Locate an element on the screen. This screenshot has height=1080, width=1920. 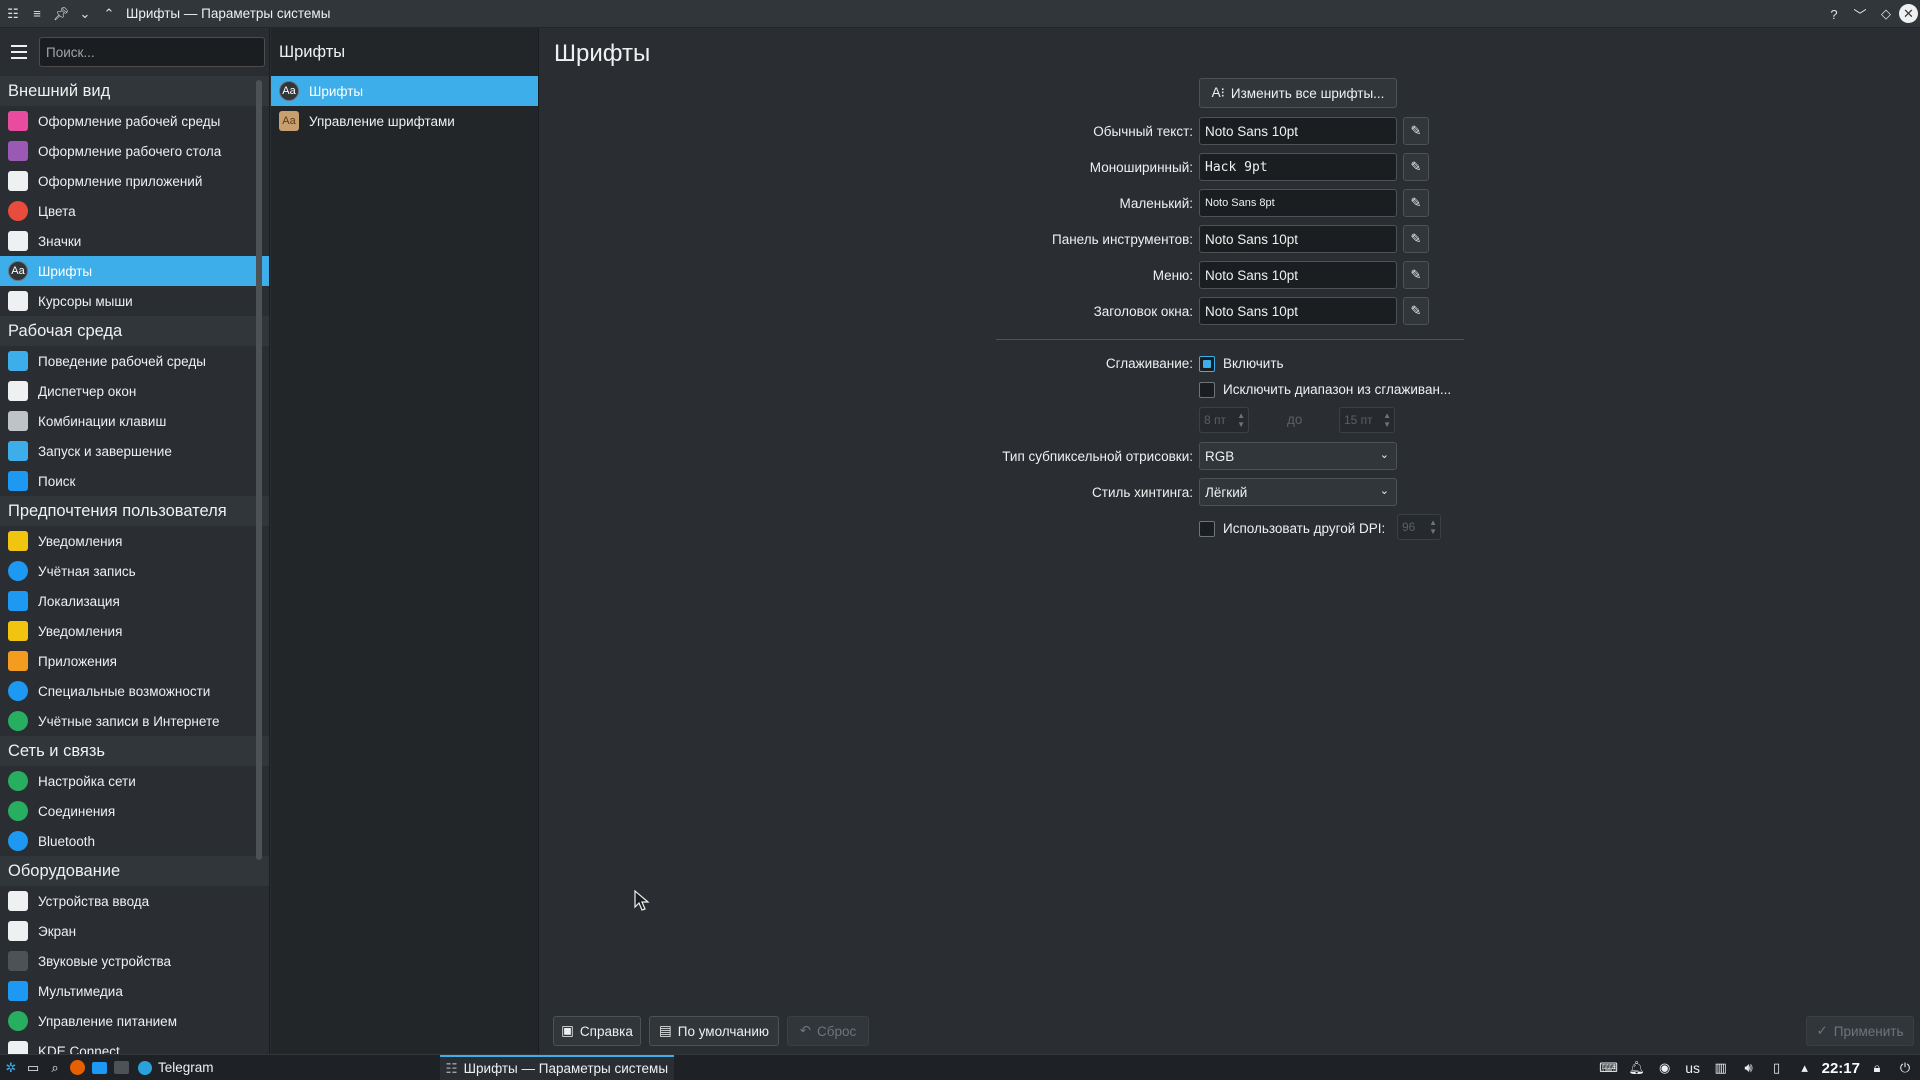
edit-menu-font-button: ✎ is located at coordinates (1416, 275).